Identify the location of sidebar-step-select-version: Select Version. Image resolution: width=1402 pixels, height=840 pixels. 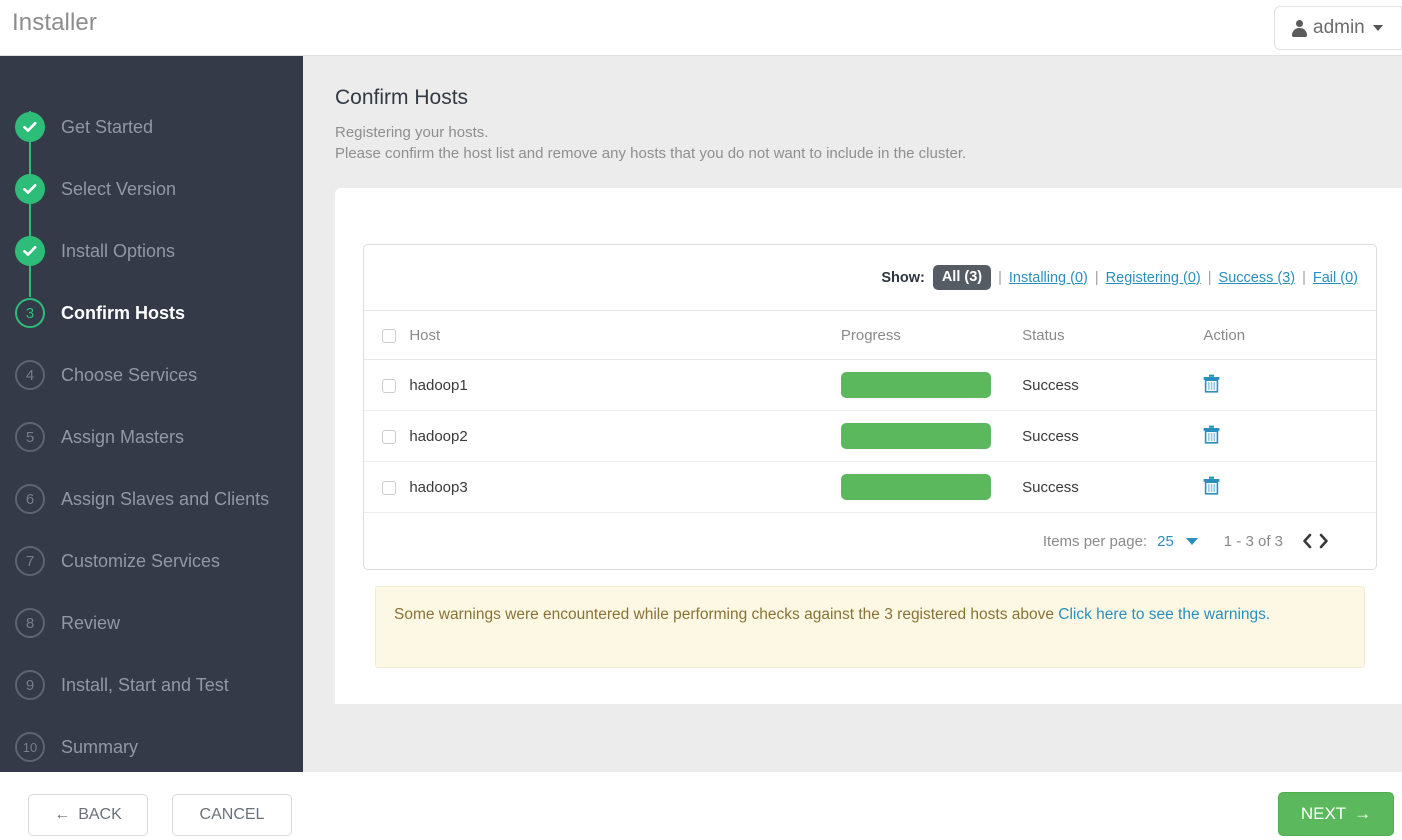
(151, 189).